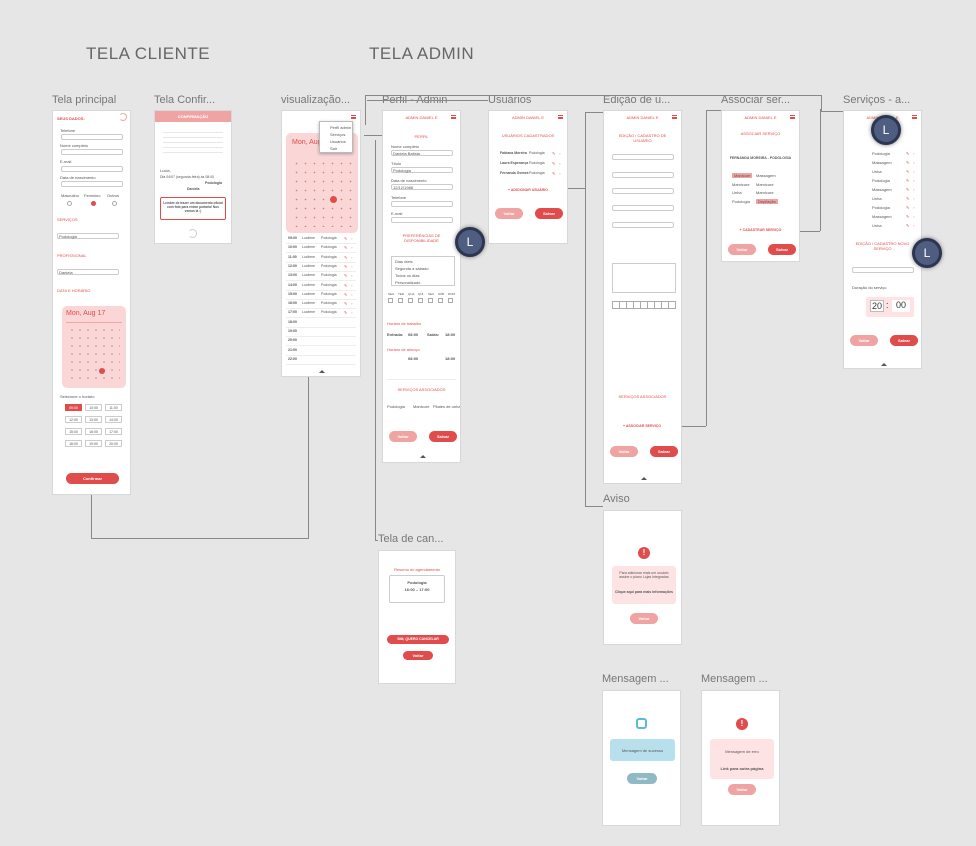 This screenshot has width=976, height=846. What do you see at coordinates (643, 175) in the screenshot?
I see `titulo-input` at bounding box center [643, 175].